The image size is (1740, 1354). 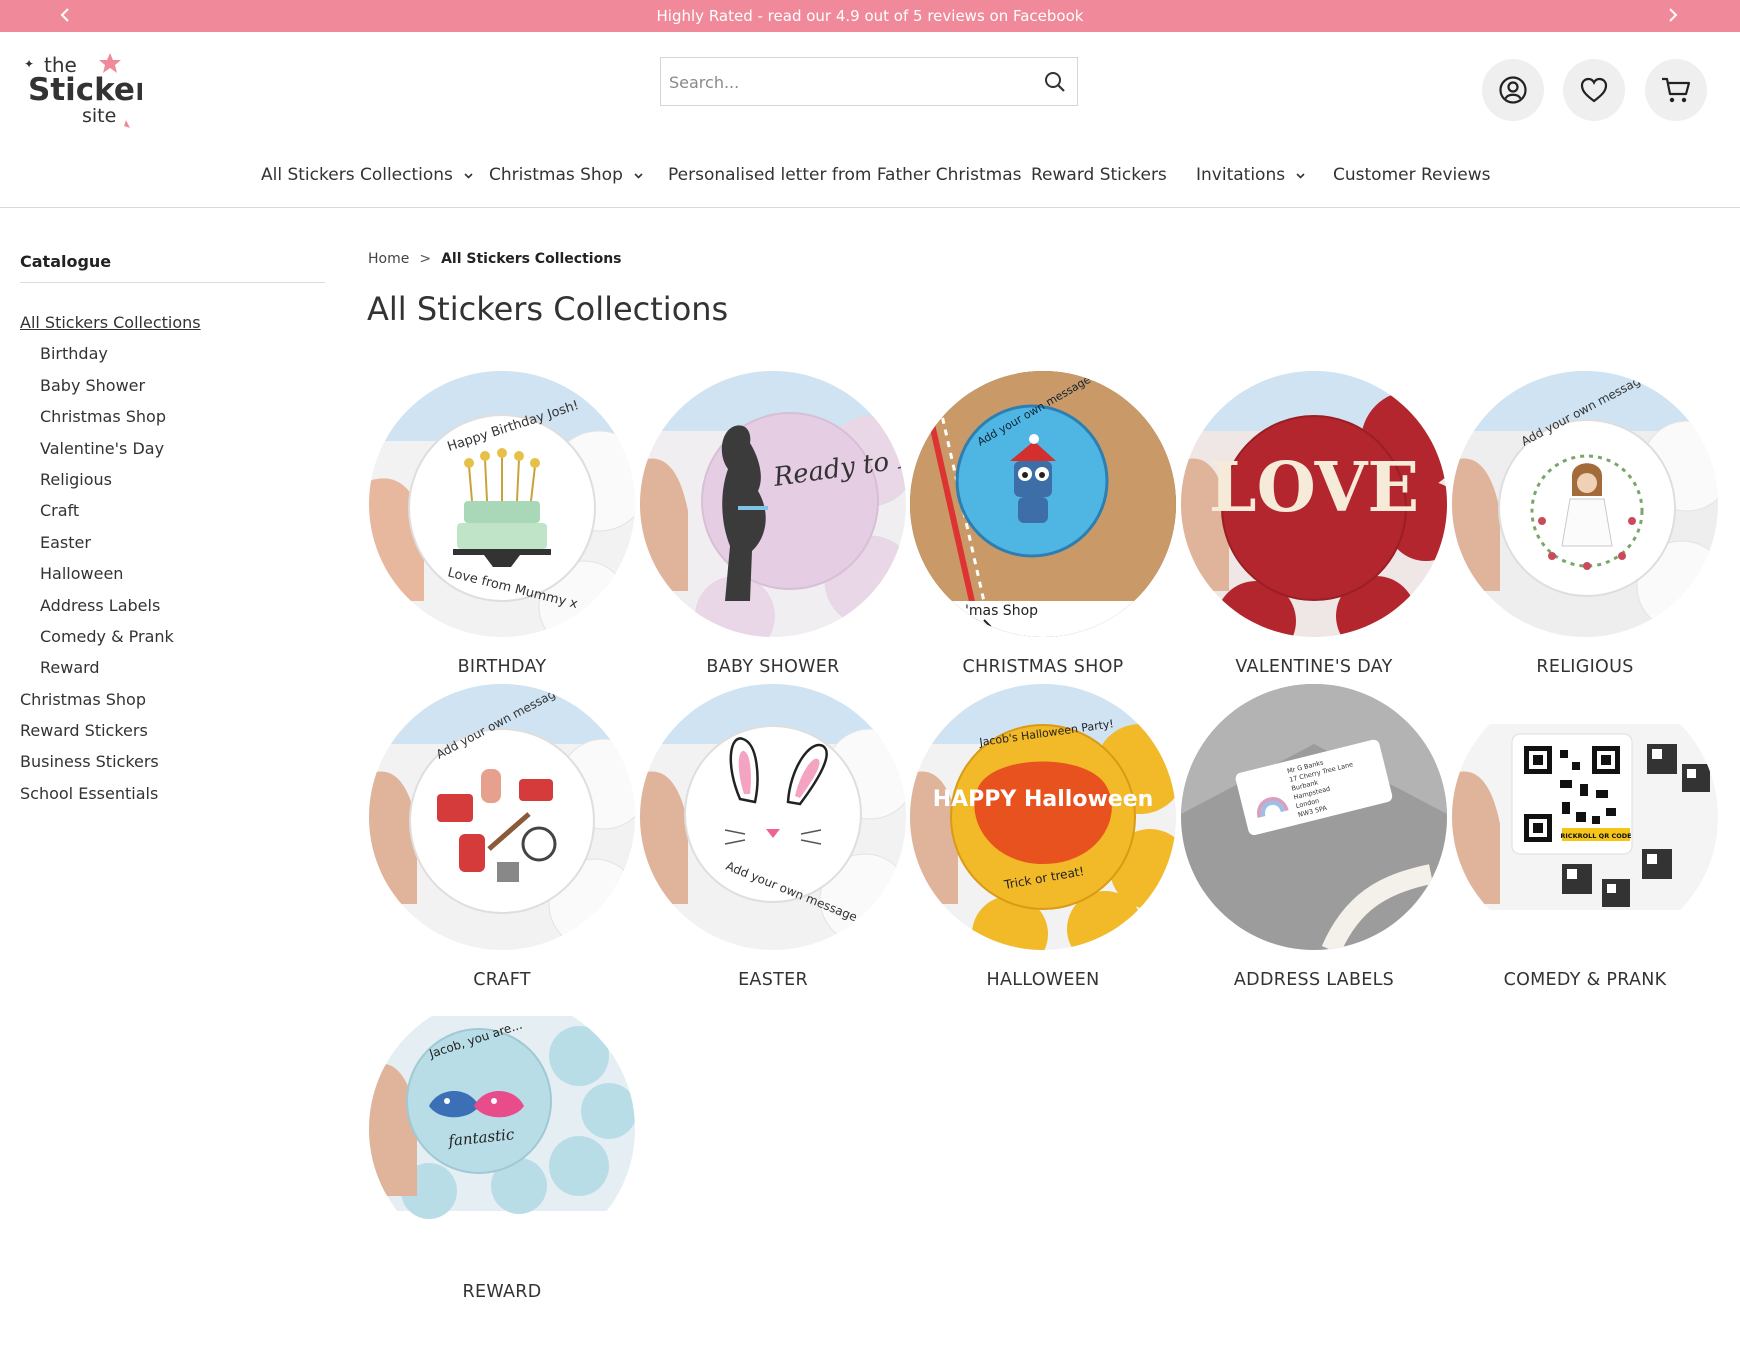 What do you see at coordinates (548, 309) in the screenshot?
I see `page-title: All Stickers Collections` at bounding box center [548, 309].